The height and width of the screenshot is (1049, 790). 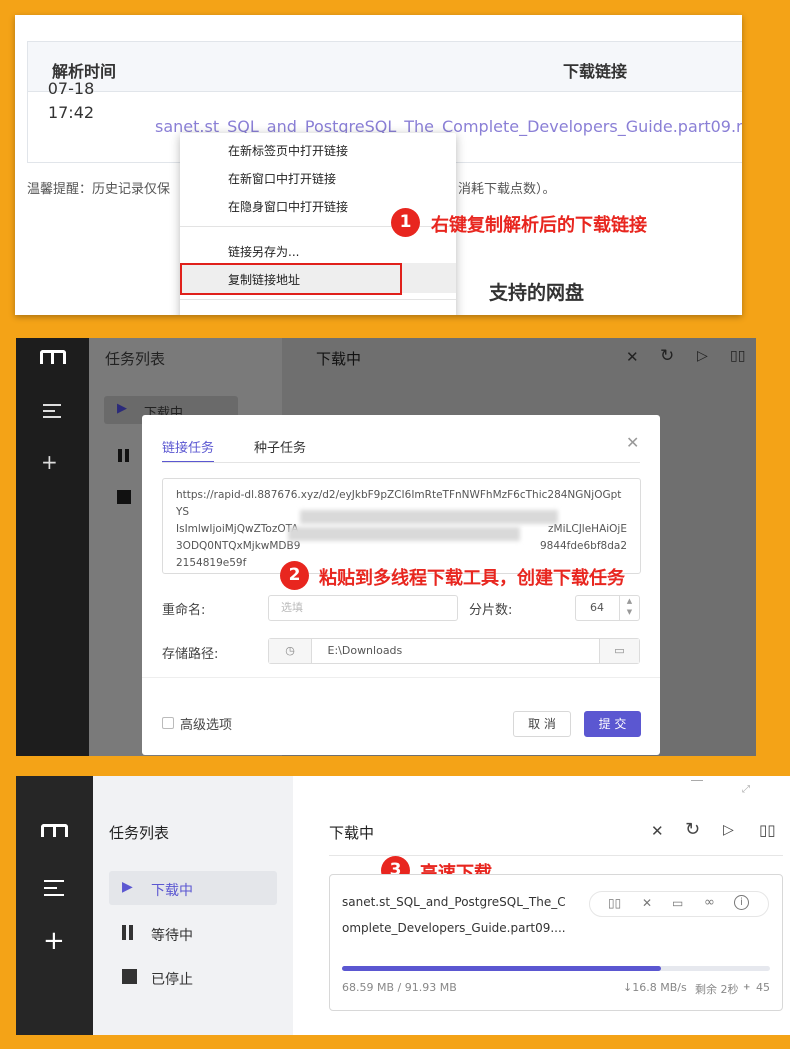 I want to click on tip-text-tail: 消耗下载点数）。, so click(x=507, y=189).